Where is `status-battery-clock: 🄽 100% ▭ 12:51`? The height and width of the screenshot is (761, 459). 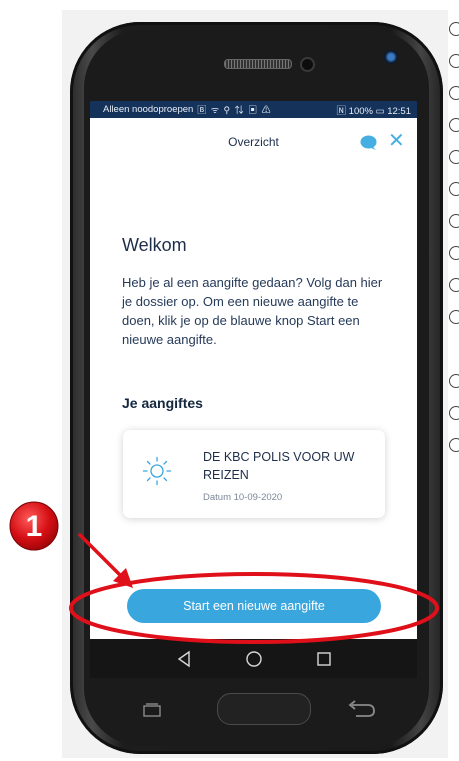
status-battery-clock: 🄽 100% ▭ 12:51 is located at coordinates (373, 111).